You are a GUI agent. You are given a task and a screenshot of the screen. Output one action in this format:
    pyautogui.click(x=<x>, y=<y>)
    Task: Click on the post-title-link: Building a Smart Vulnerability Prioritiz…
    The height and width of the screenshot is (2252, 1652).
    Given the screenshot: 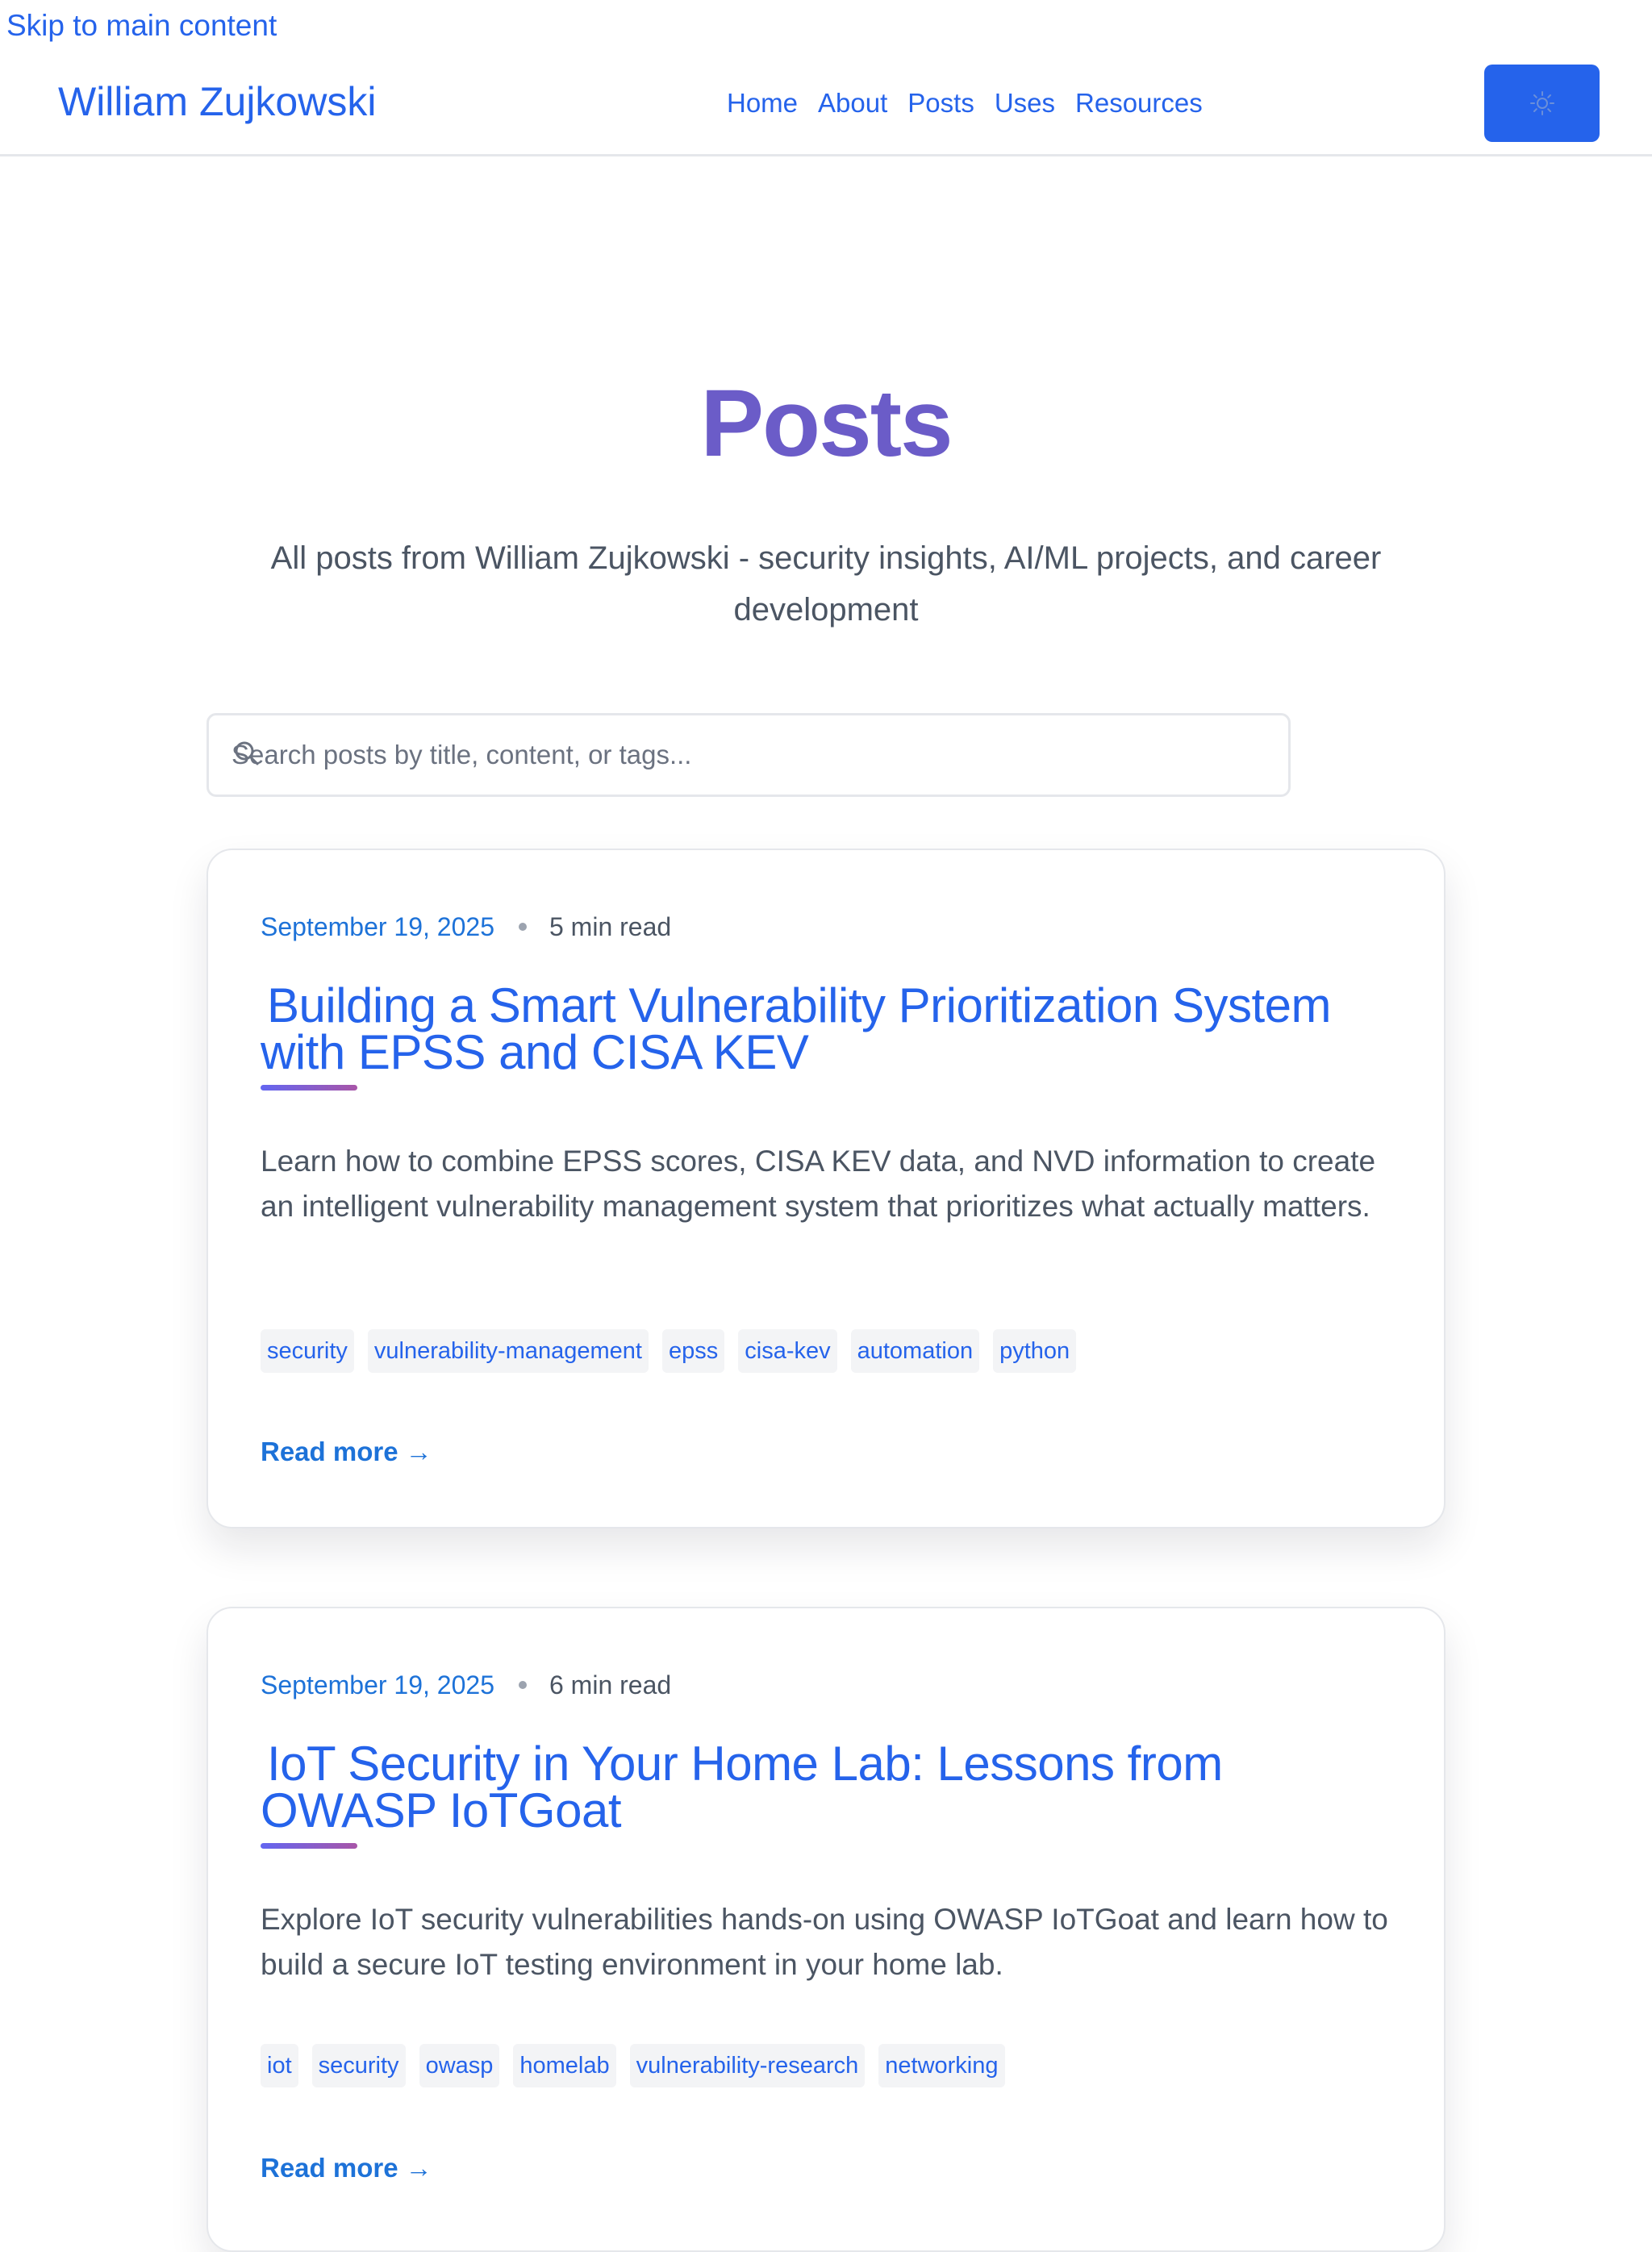 What is the action you would take?
    pyautogui.click(x=825, y=1030)
    